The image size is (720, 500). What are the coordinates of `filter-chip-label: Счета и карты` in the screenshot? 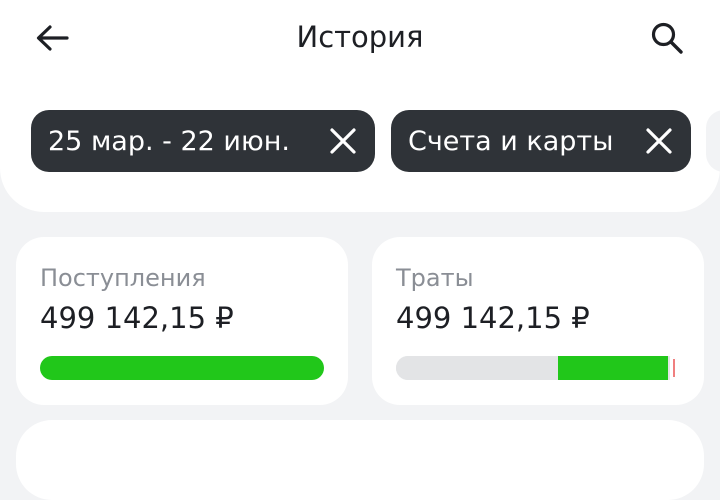 It's located at (511, 141).